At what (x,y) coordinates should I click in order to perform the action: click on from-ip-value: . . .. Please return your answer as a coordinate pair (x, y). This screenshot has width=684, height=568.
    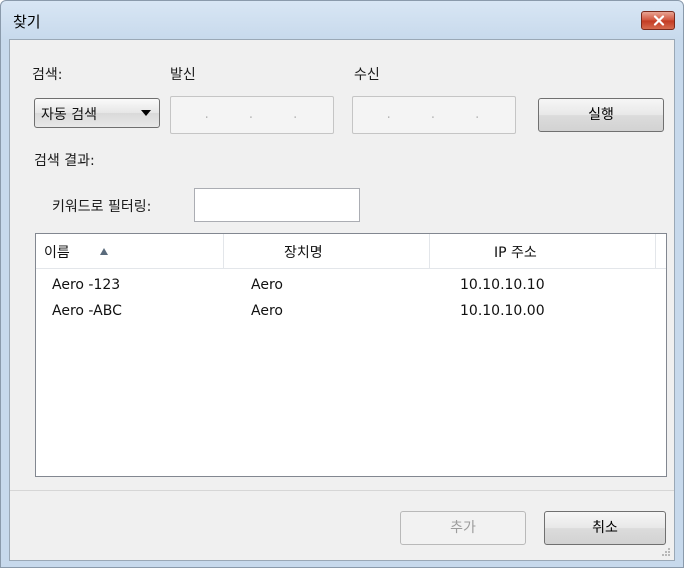
    Looking at the image, I should click on (260, 114).